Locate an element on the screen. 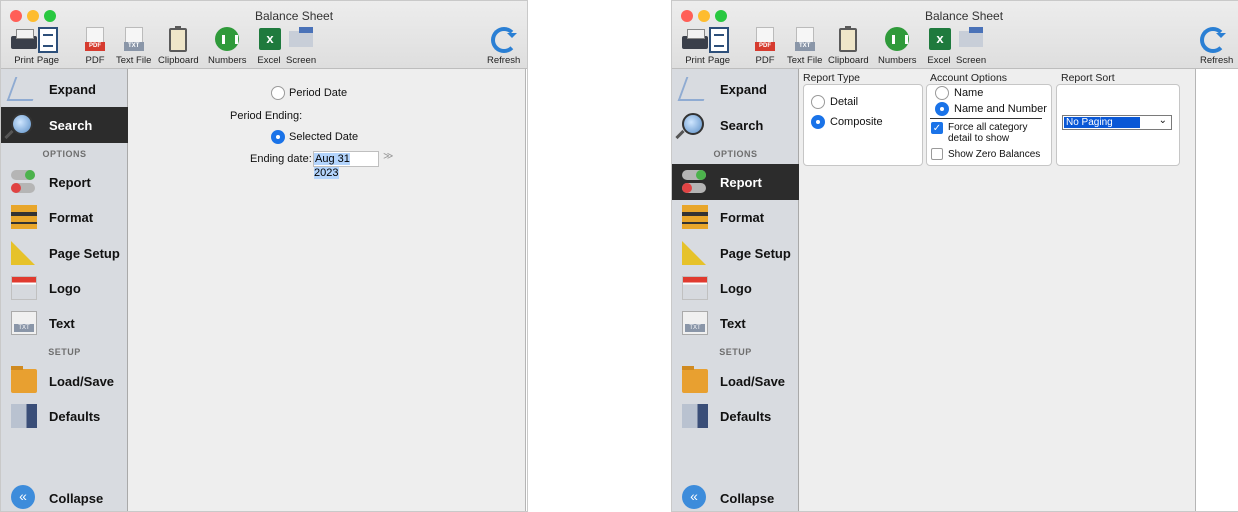  name-and-number-radio is located at coordinates (942, 109).